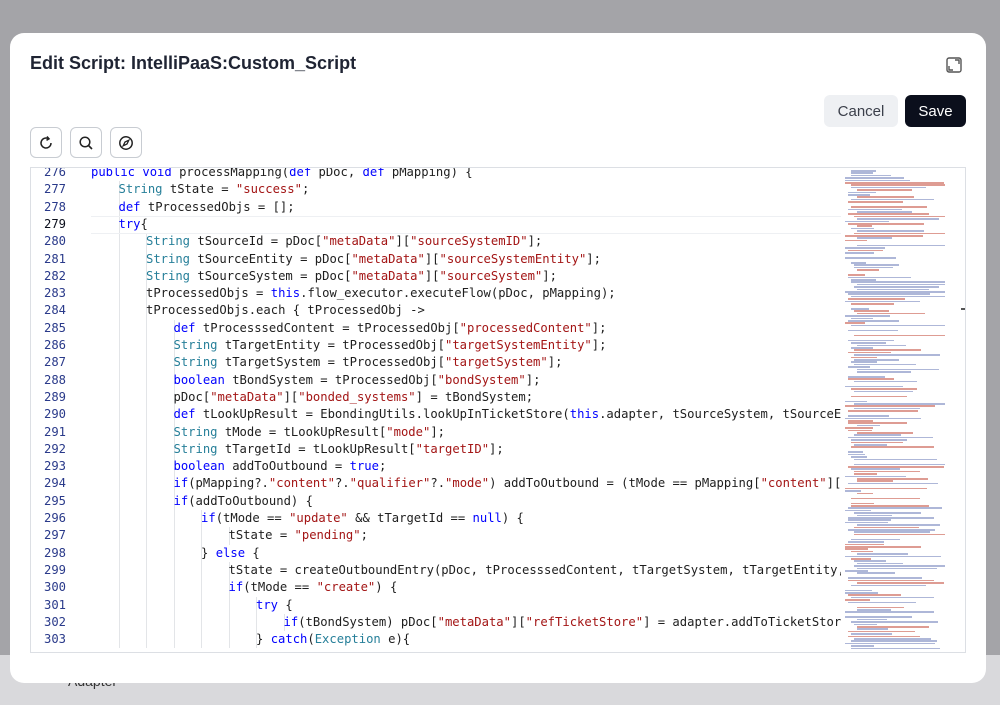  Describe the element at coordinates (436, 553) in the screenshot. I see `code-line: 298} else {` at that location.